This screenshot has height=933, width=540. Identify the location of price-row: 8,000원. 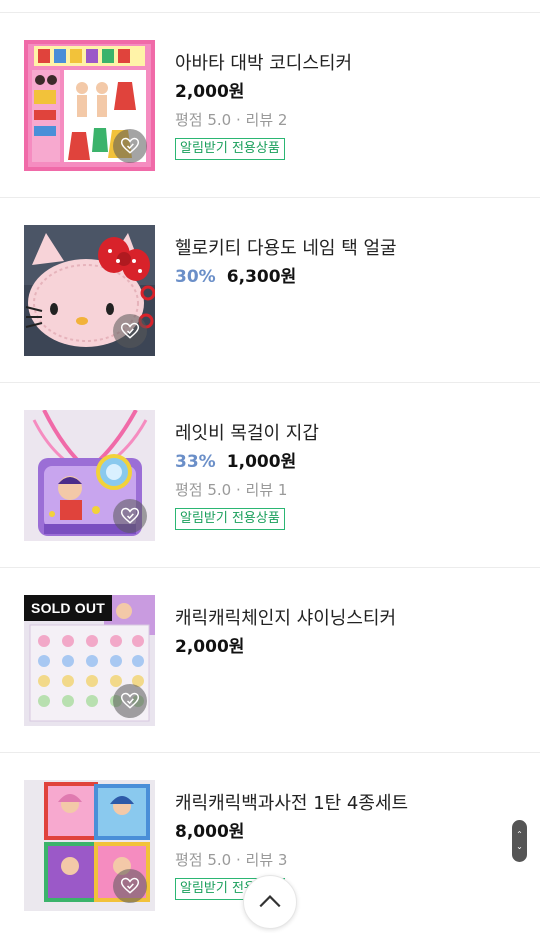
(345, 832).